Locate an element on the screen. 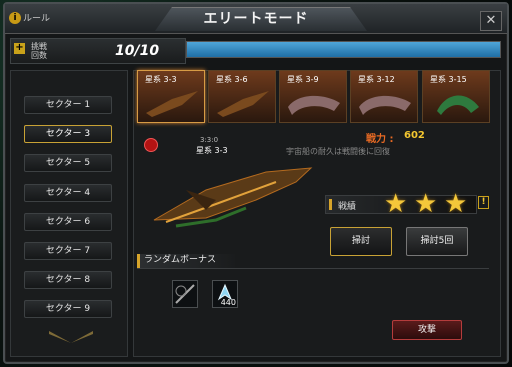 The height and width of the screenshot is (367, 512). power-value: 602 is located at coordinates (414, 135).